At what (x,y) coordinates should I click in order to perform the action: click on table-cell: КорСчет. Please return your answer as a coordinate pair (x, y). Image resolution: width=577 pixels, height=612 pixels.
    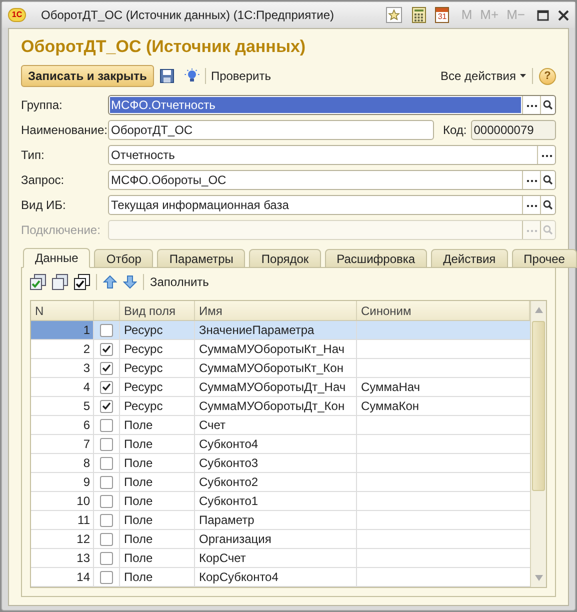
    Looking at the image, I should click on (276, 558).